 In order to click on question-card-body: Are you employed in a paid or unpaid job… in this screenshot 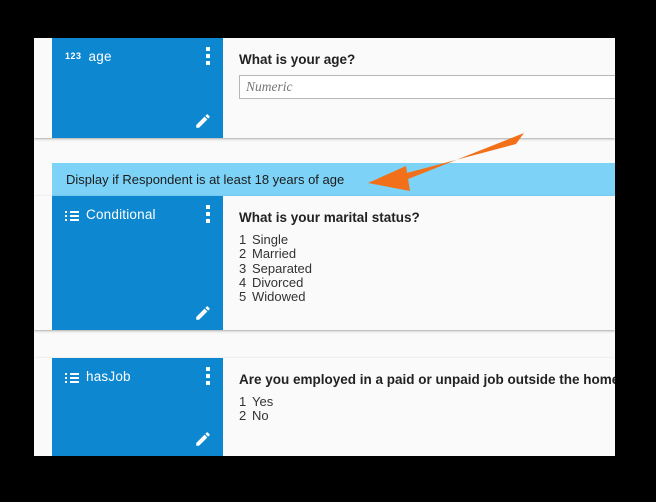, I will do `click(419, 407)`.